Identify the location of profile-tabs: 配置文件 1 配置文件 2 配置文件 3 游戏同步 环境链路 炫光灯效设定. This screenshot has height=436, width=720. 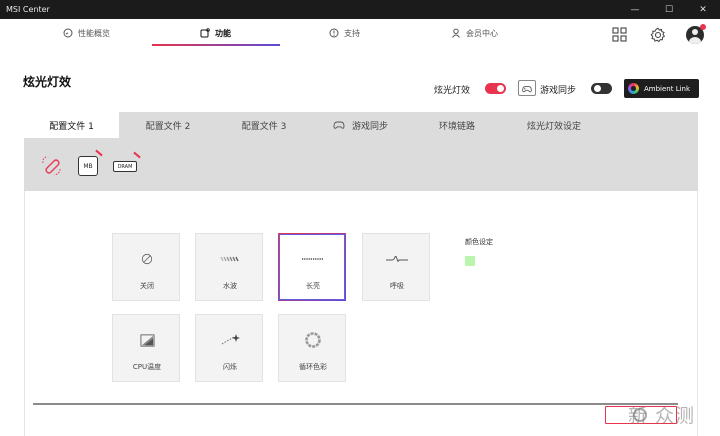
(361, 125).